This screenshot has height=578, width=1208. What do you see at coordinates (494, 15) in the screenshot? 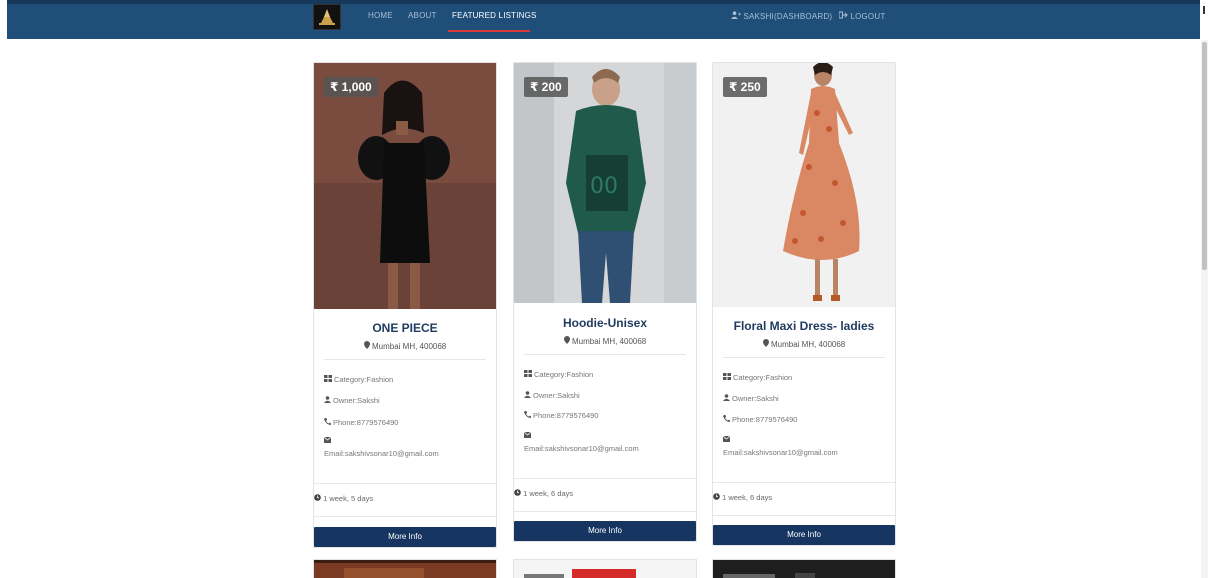
I see `nav-featured-link: FEATURED LISTINGS` at bounding box center [494, 15].